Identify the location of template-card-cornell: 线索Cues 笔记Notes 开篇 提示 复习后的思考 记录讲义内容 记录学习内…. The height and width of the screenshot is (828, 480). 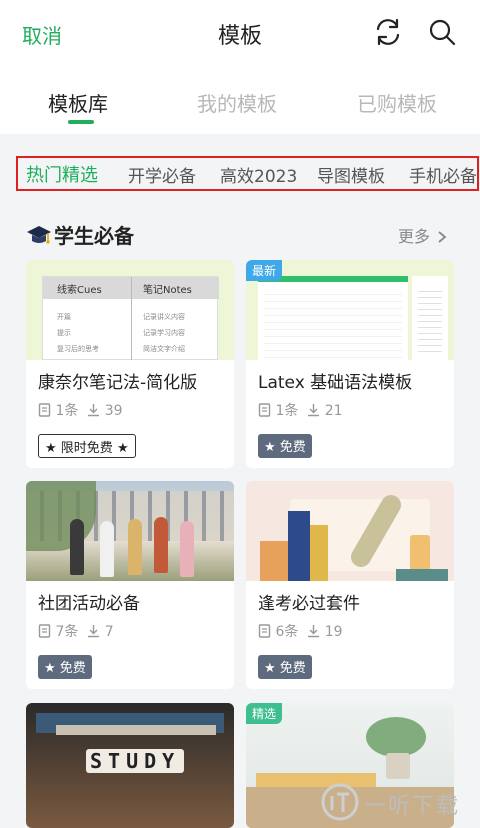
(130, 364).